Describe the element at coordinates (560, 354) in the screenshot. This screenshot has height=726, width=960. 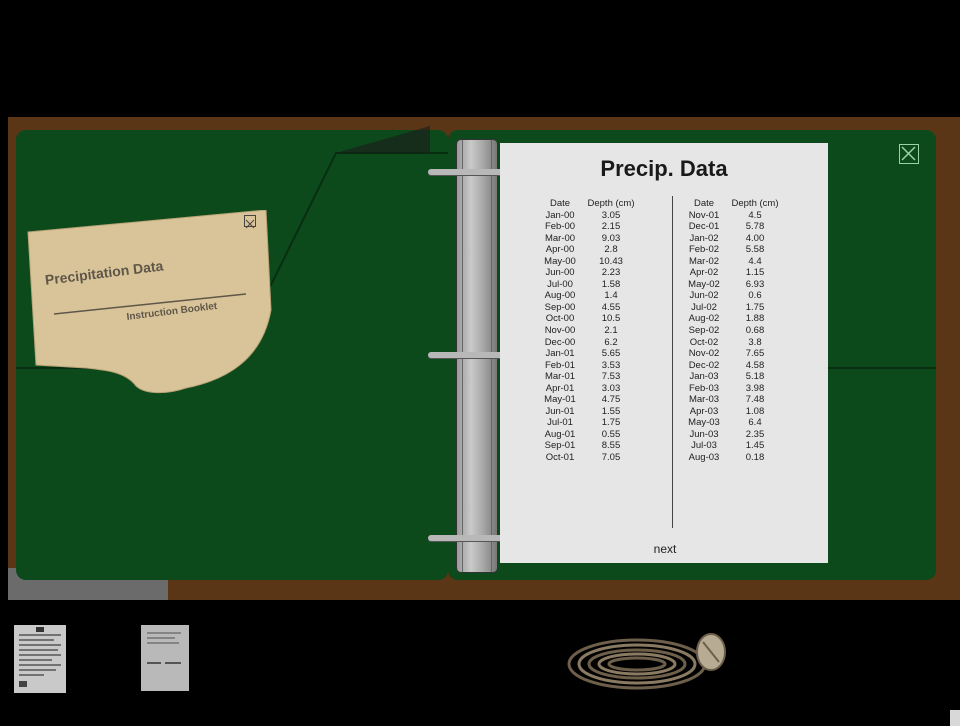
I see `cell-date: Jan-01` at that location.